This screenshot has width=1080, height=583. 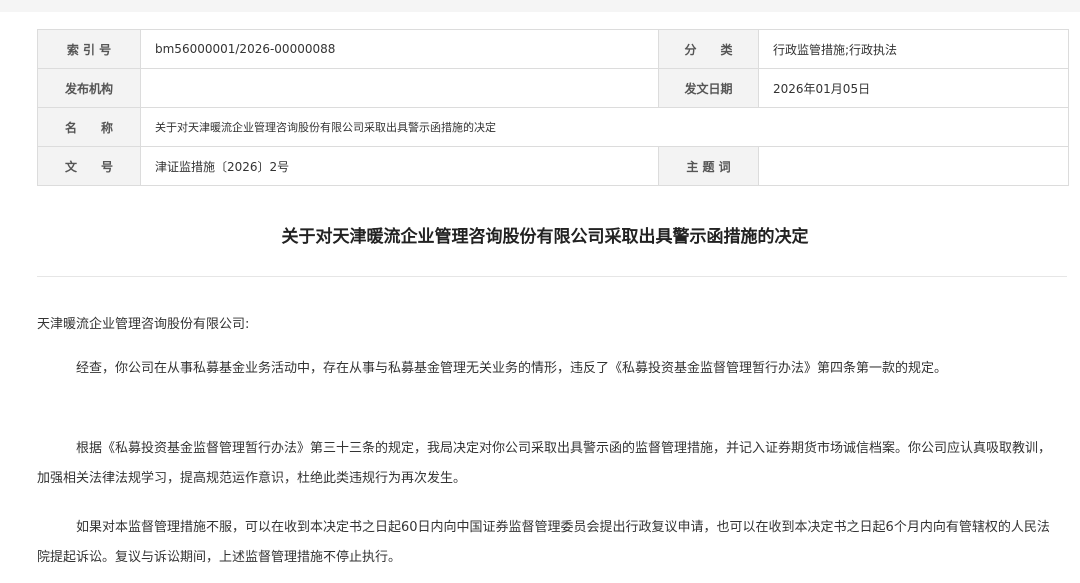 What do you see at coordinates (399, 166) in the screenshot?
I see `document-number-value: 津证监措施〔2026〕2号` at bounding box center [399, 166].